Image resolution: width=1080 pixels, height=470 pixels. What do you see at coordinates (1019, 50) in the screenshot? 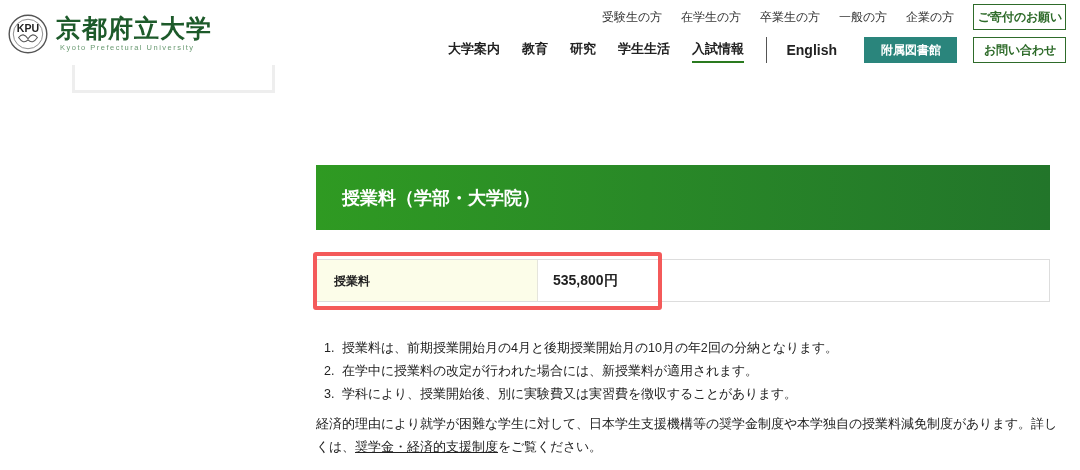
I see `contact-button: お問い合わせ` at bounding box center [1019, 50].